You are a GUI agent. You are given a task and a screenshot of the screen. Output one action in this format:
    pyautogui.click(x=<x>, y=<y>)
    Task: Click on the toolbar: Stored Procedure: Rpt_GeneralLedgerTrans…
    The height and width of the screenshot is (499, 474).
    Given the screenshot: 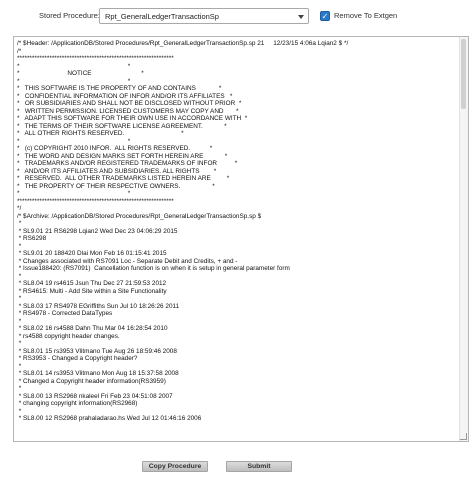 What is the action you would take?
    pyautogui.click(x=237, y=17)
    